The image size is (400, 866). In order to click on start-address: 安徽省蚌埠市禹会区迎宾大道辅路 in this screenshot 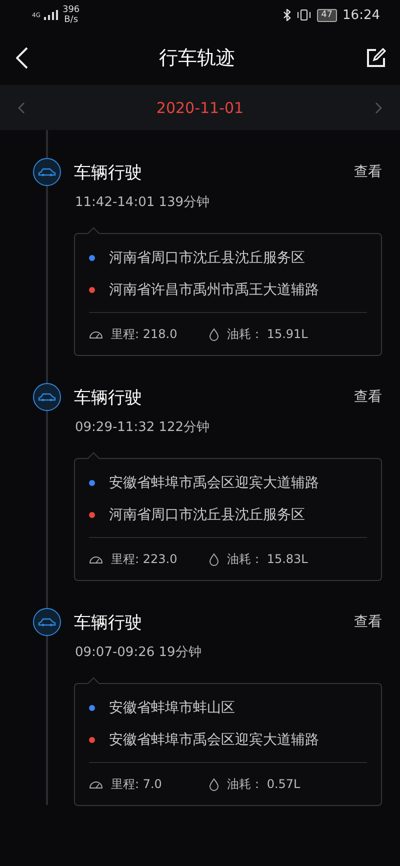, I will do `click(214, 483)`.